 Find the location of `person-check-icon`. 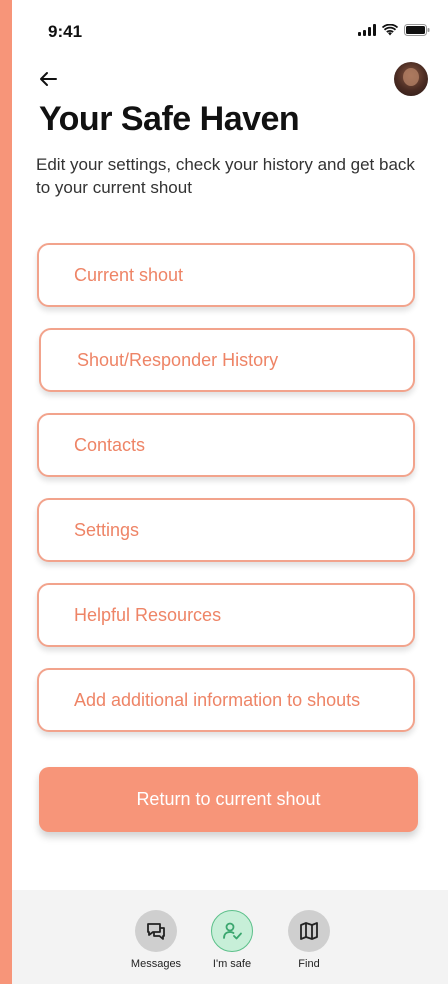

person-check-icon is located at coordinates (232, 931).